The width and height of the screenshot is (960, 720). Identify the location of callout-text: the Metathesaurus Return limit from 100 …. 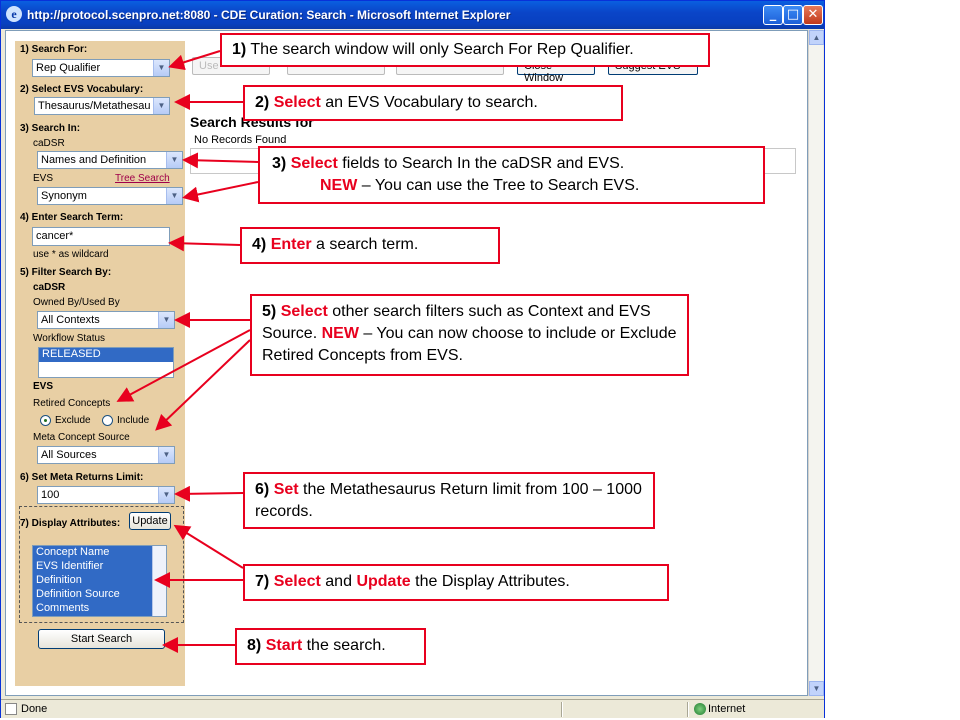
(448, 500).